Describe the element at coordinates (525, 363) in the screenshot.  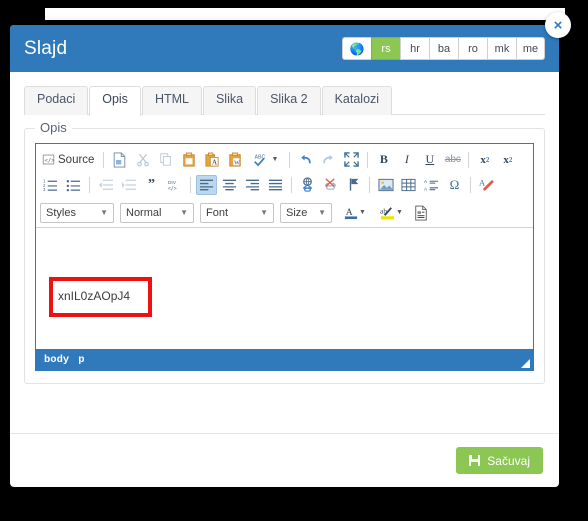
I see `editor-resize-handle` at that location.